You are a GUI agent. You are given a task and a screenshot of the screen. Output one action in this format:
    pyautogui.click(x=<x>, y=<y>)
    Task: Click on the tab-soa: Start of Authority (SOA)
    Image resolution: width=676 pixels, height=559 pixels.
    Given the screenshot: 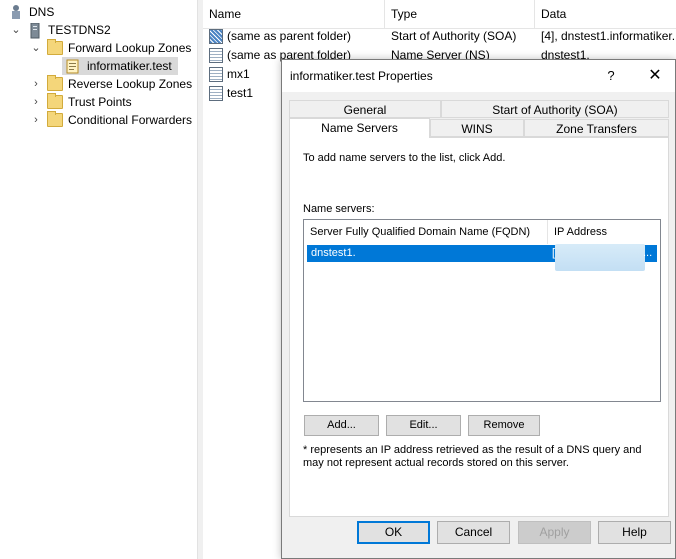 What is the action you would take?
    pyautogui.click(x=555, y=109)
    